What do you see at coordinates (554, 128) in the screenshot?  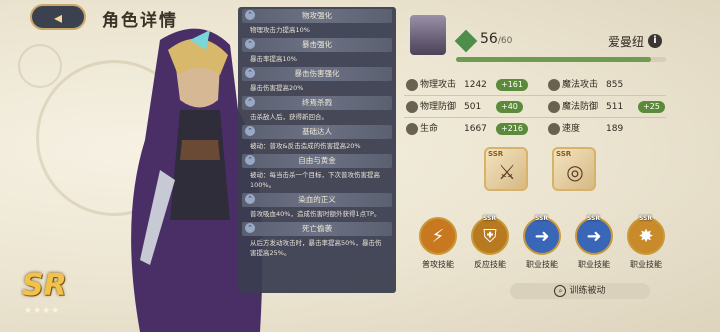 I see `boot-icon` at bounding box center [554, 128].